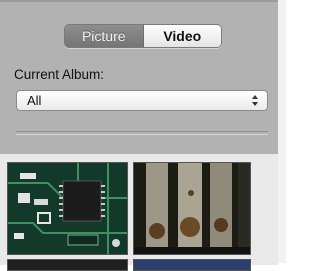  Describe the element at coordinates (255, 100) in the screenshot. I see `up-down-arrows-icon` at that location.